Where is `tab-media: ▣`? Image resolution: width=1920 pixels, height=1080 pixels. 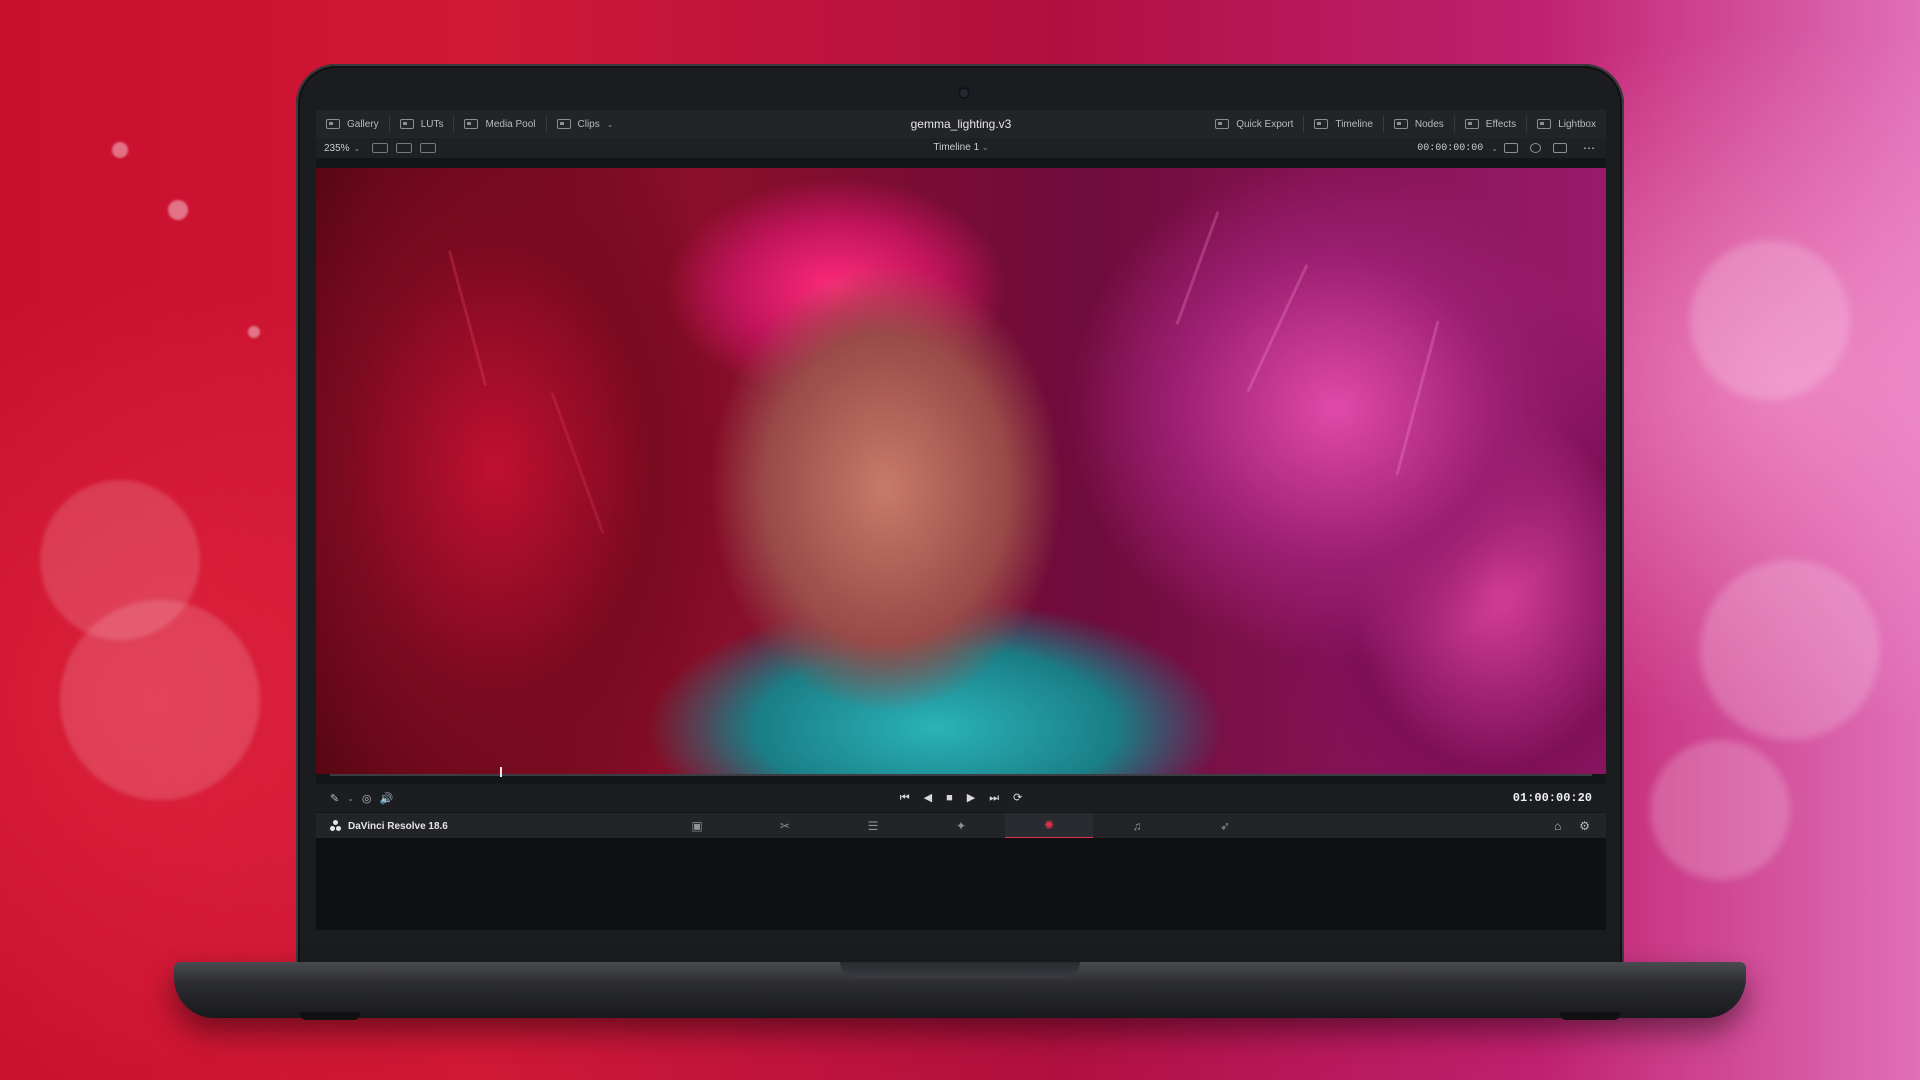
tab-media: ▣ is located at coordinates (697, 826).